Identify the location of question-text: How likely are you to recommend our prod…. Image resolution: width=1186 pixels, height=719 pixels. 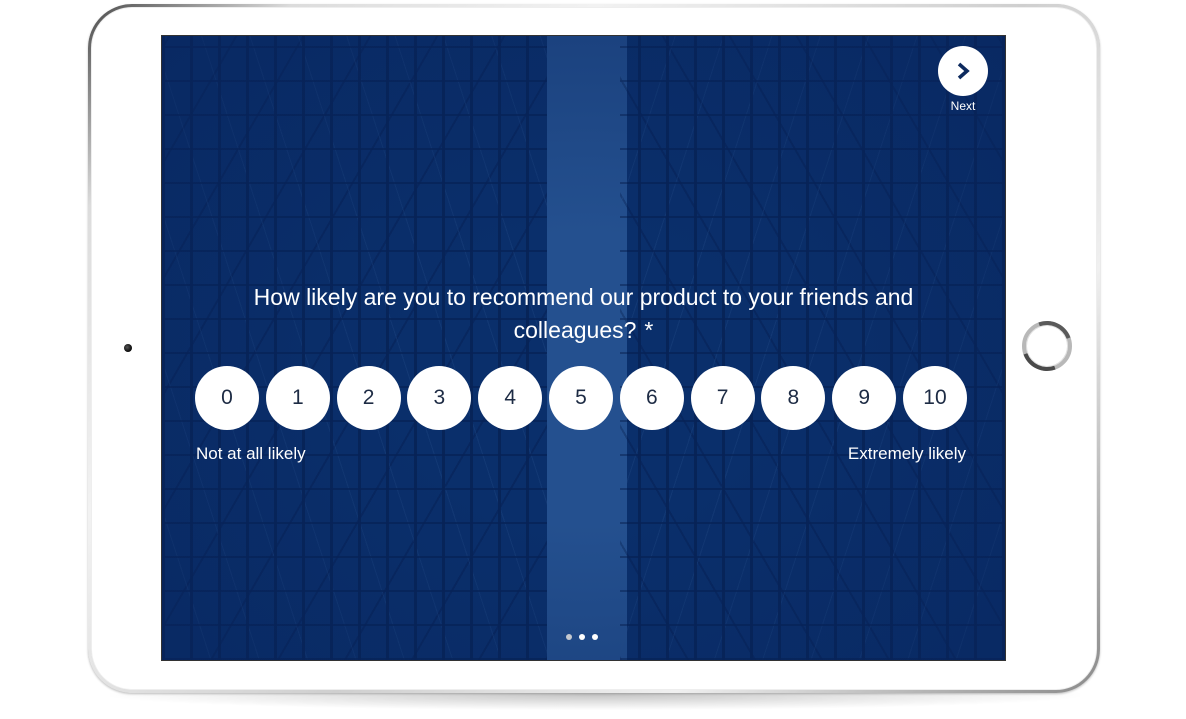
(583, 314).